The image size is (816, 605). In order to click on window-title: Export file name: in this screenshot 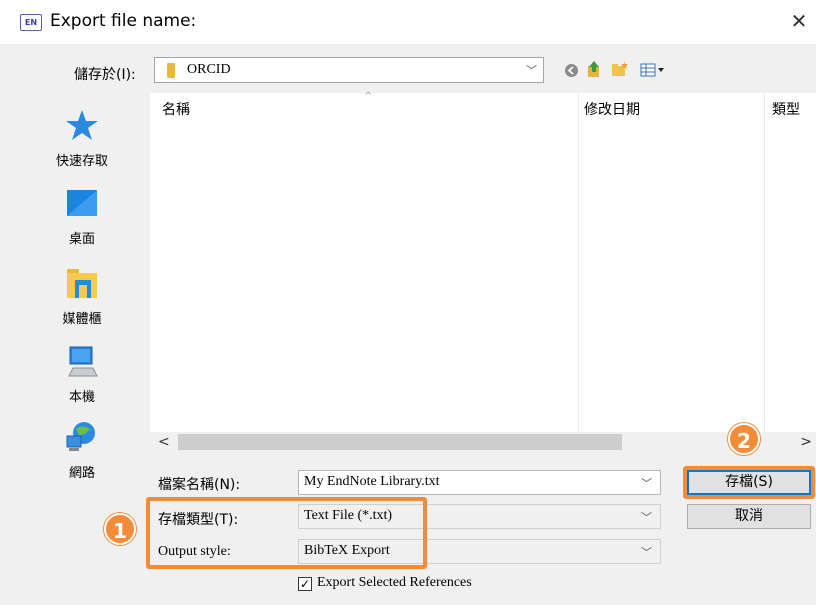, I will do `click(123, 21)`.